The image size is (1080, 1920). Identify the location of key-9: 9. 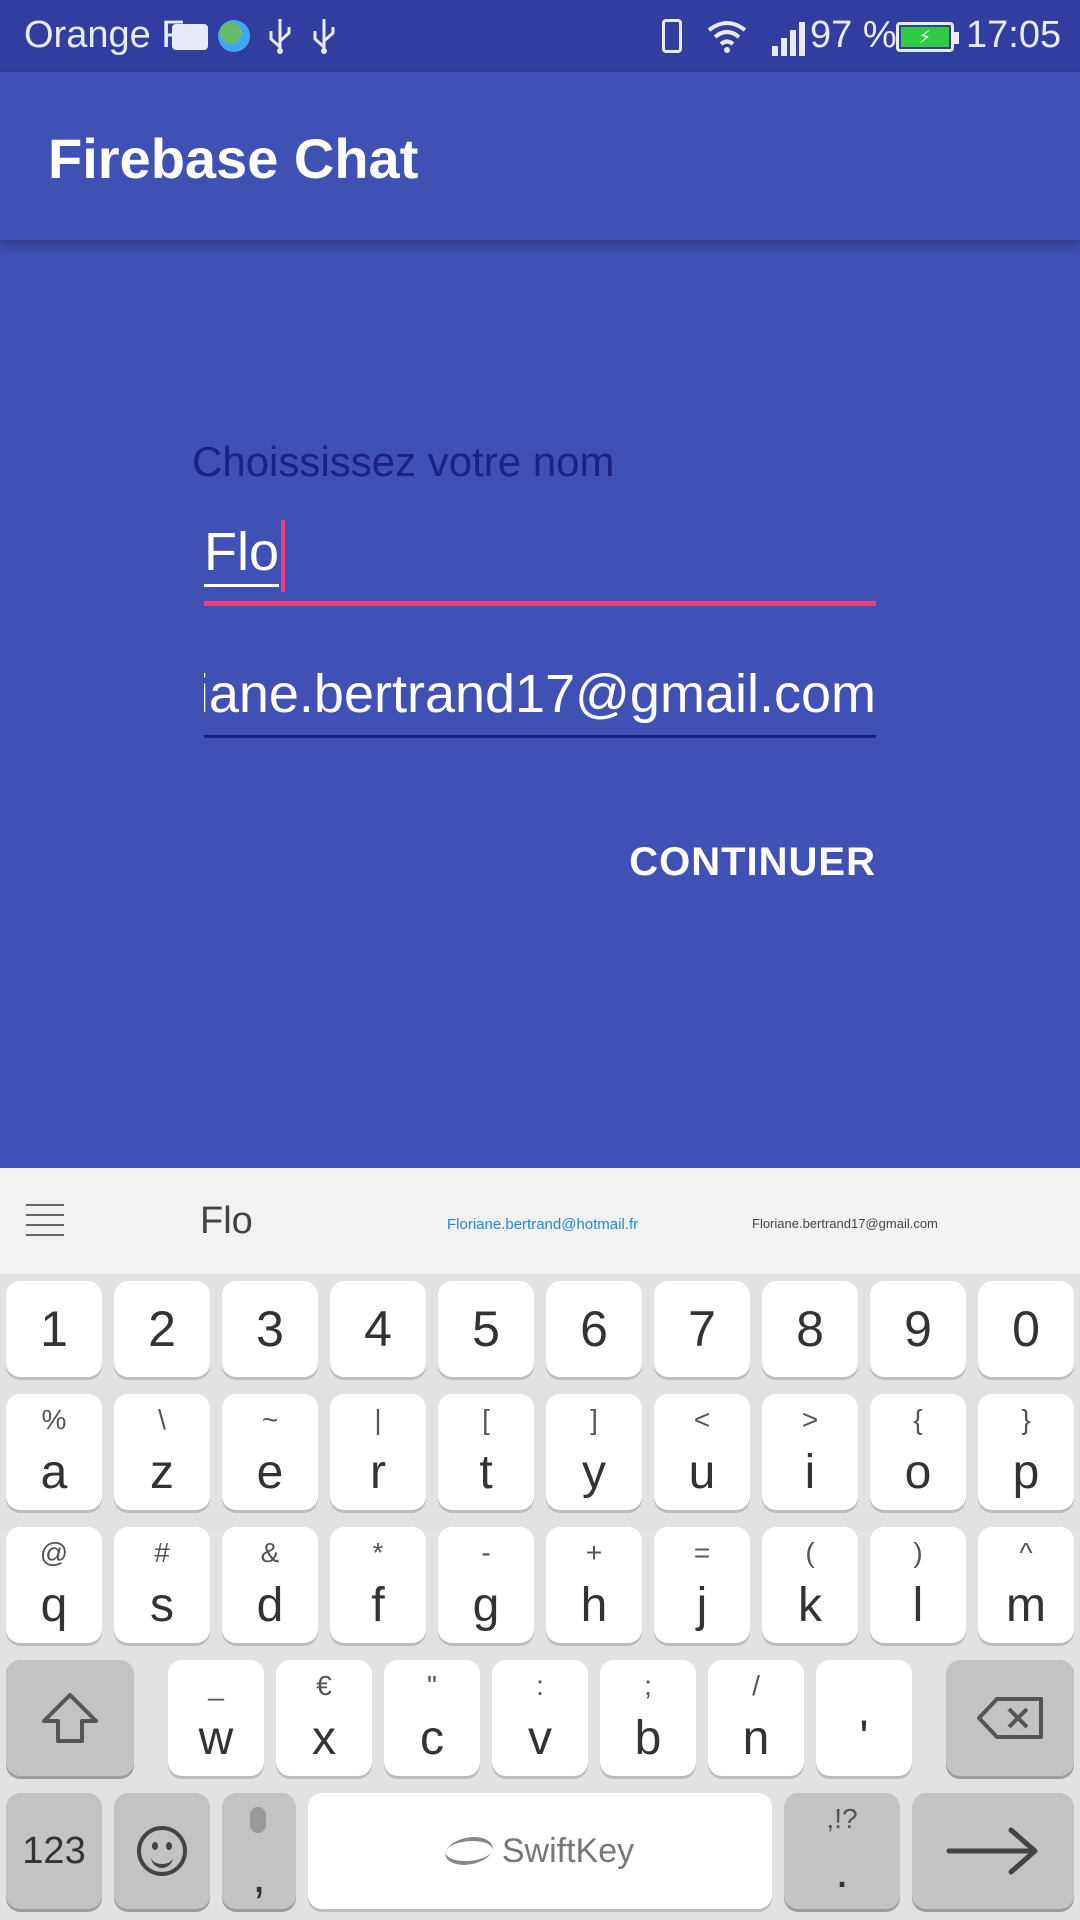
(918, 1329).